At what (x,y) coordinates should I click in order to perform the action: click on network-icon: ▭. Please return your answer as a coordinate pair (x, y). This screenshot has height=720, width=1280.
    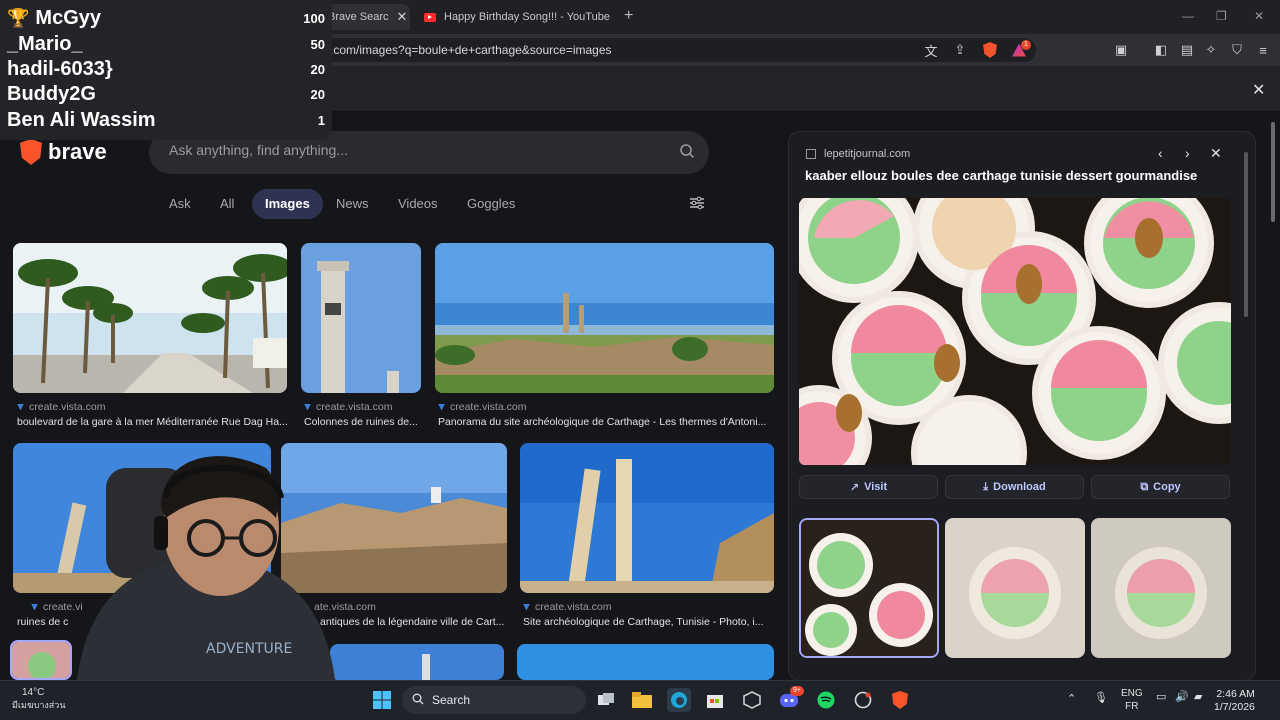
    Looking at the image, I should click on (1161, 696).